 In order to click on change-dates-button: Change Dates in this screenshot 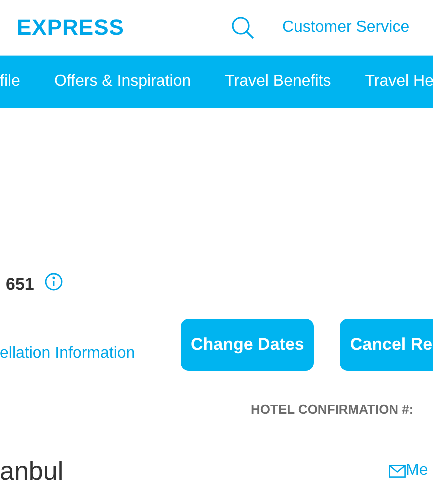, I will do `click(247, 345)`.